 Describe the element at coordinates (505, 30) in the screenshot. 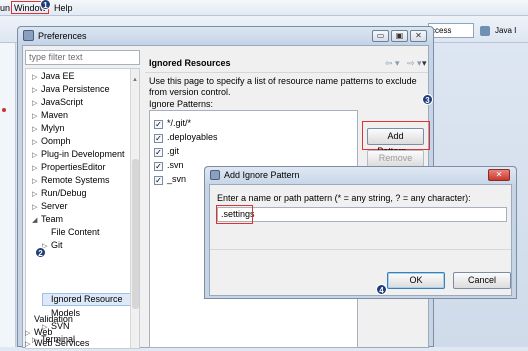

I see `java-perspective-tab: Java I` at that location.